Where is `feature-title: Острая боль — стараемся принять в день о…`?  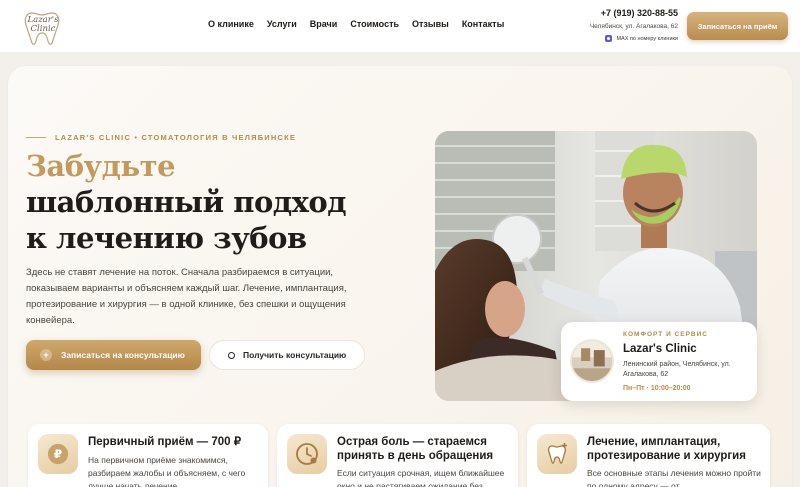 feature-title: Острая боль — стараемся принять в день о… is located at coordinates (415, 449).